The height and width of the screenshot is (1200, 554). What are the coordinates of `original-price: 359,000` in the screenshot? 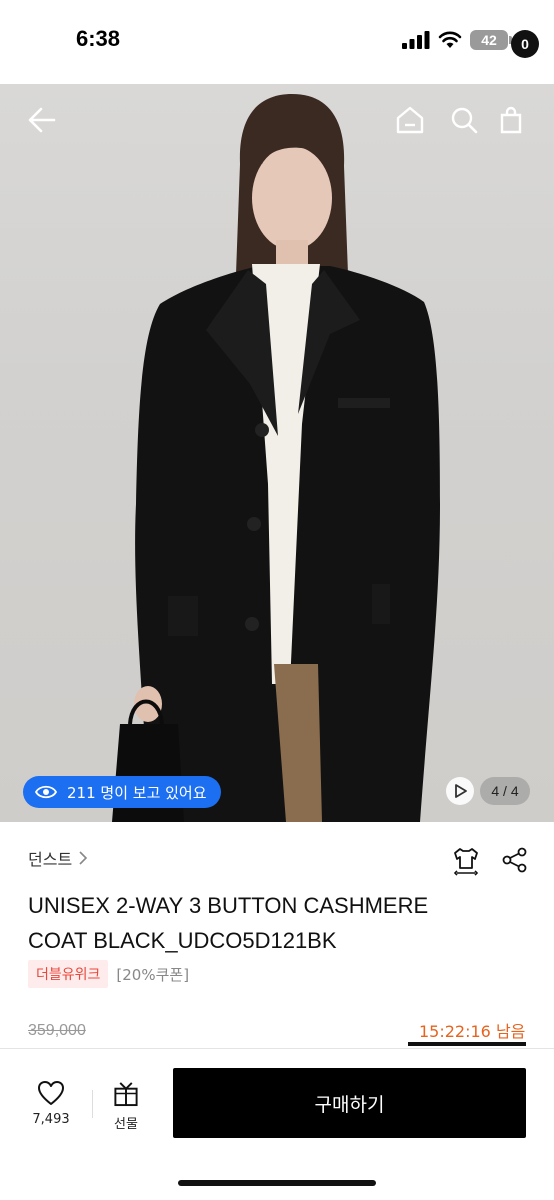 It's located at (57, 1030).